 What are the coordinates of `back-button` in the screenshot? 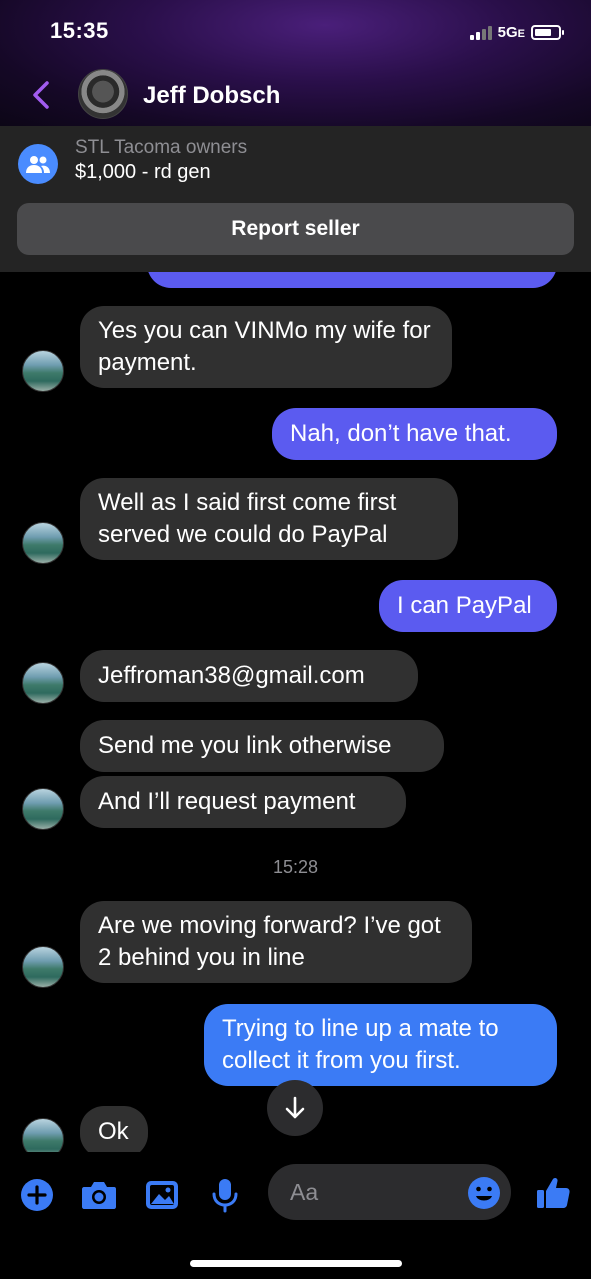 It's located at (41, 95).